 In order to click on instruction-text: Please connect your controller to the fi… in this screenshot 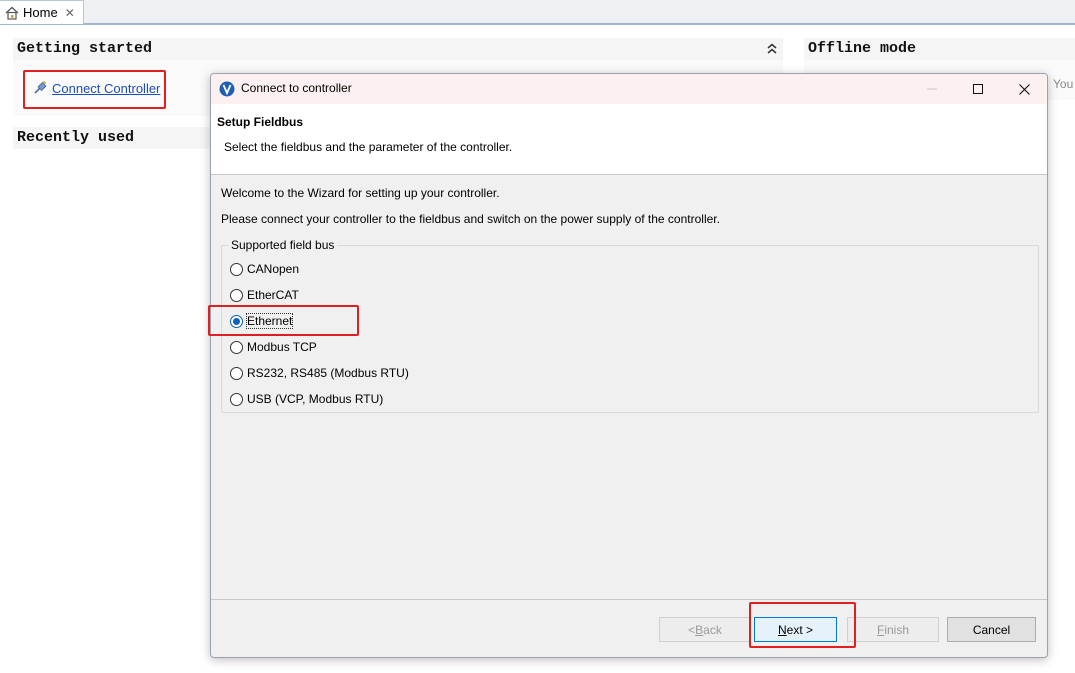, I will do `click(470, 219)`.